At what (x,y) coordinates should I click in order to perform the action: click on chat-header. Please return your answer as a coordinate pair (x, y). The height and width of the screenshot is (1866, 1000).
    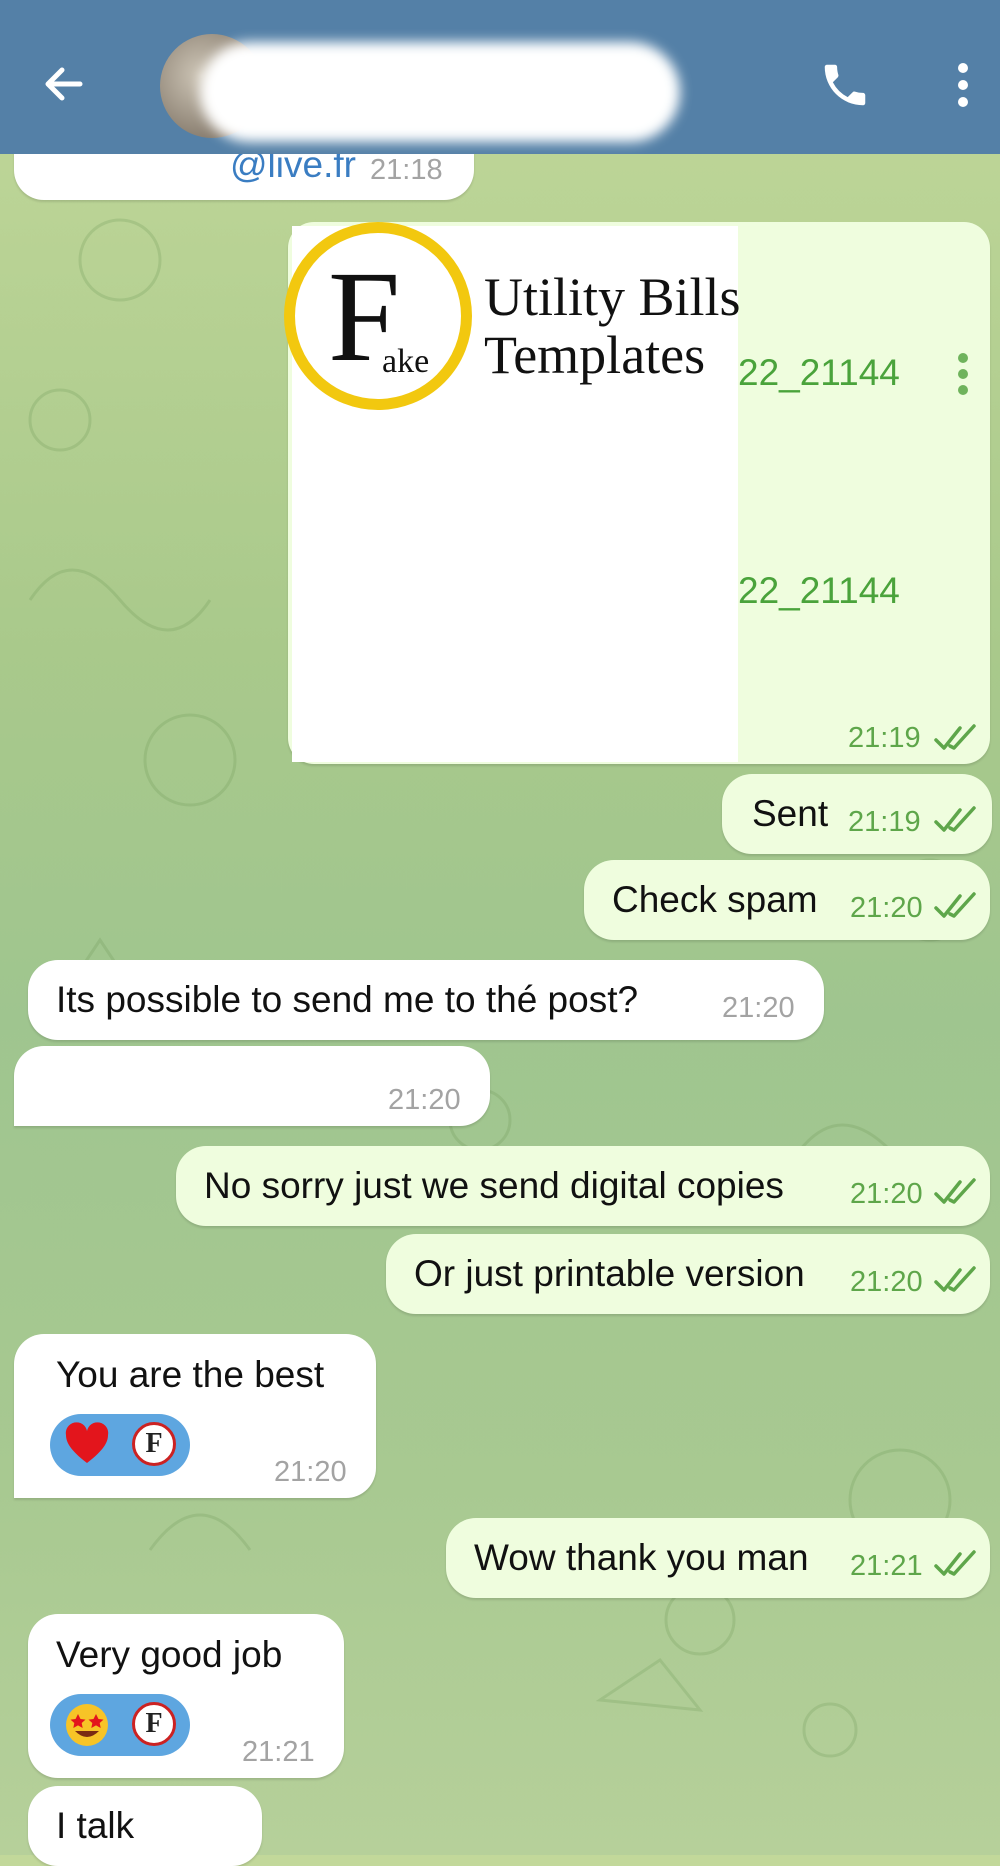
    Looking at the image, I should click on (500, 77).